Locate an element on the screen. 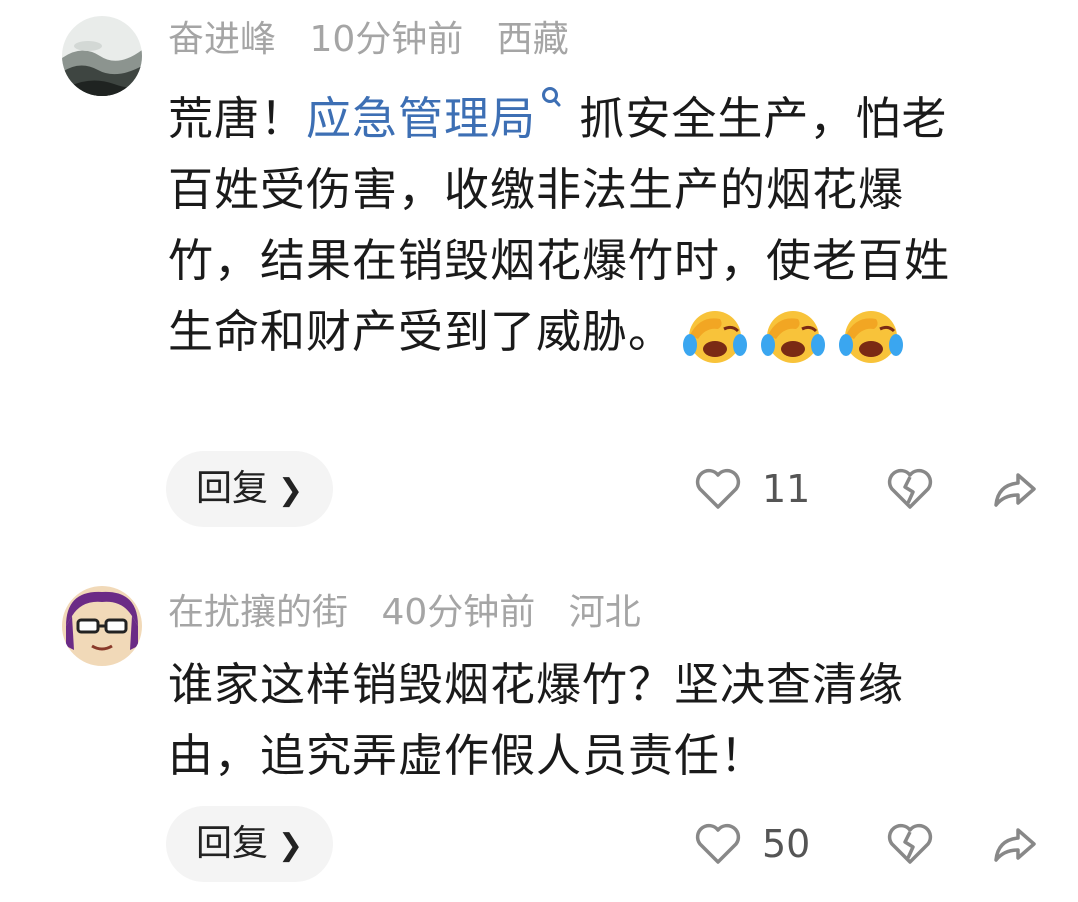 Image resolution: width=1078 pixels, height=902 pixels. location: 西藏 is located at coordinates (532, 39).